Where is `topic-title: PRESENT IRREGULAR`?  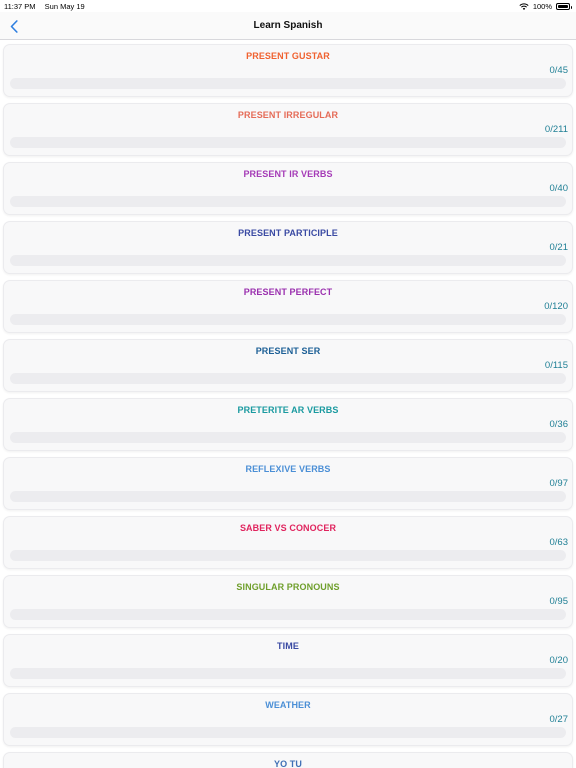
topic-title: PRESENT IRREGULAR is located at coordinates (288, 115).